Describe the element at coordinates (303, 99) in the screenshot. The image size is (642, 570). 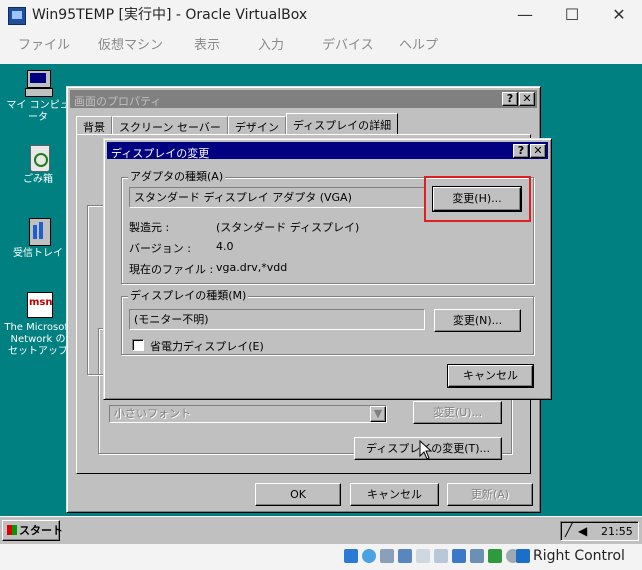
I see `properties-titlebar: 画面のプロパティ` at that location.